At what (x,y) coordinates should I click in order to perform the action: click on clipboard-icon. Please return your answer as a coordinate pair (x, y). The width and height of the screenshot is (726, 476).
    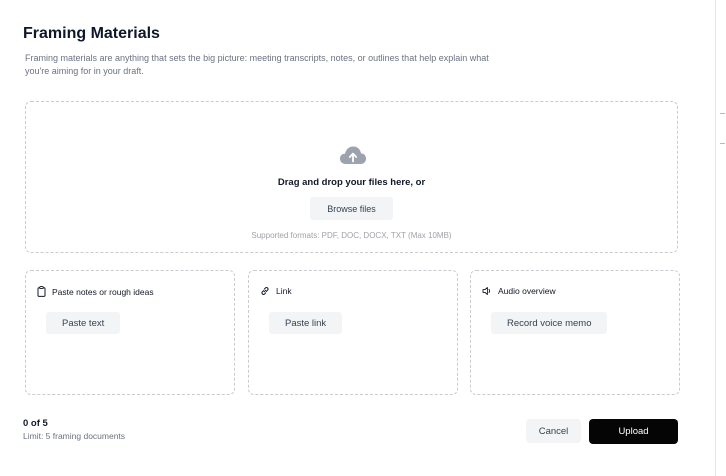
    Looking at the image, I should click on (41, 291).